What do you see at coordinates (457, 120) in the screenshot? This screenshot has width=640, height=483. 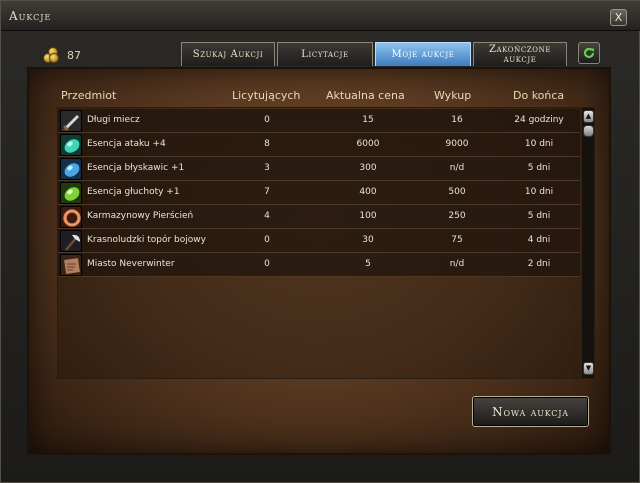 I see `buyout-price: 16` at bounding box center [457, 120].